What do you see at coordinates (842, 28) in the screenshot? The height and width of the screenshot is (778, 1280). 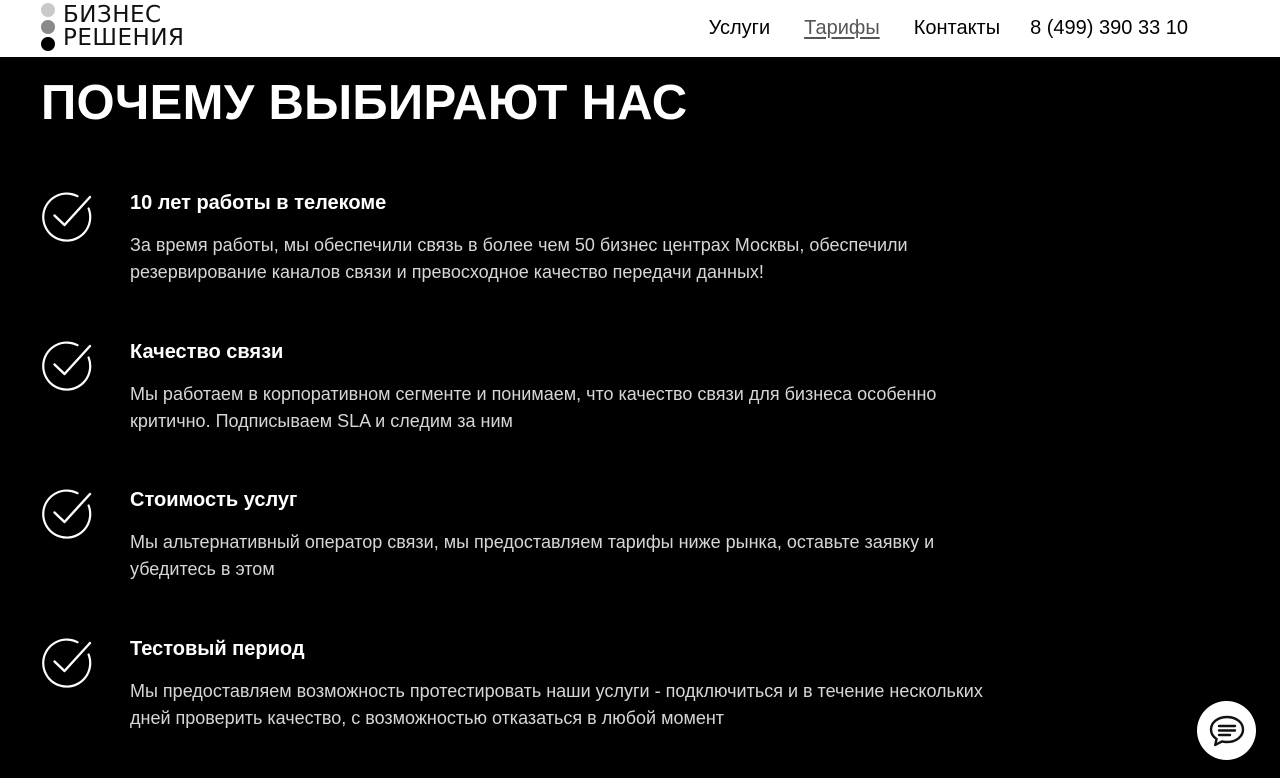 I see `nav-link-tariffs: Тарифы` at bounding box center [842, 28].